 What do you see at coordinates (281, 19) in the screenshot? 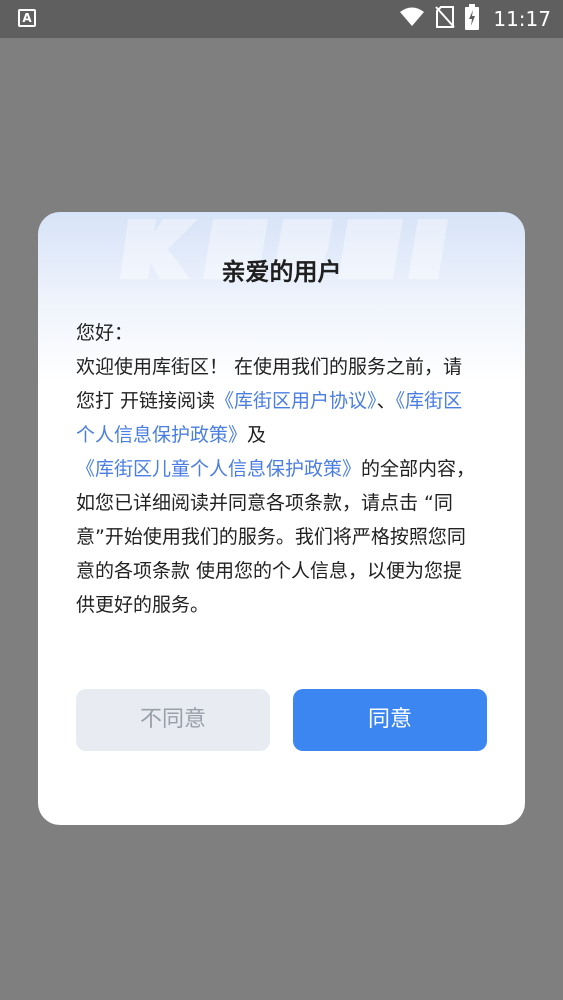
I see `status-bar: A 11:17` at bounding box center [281, 19].